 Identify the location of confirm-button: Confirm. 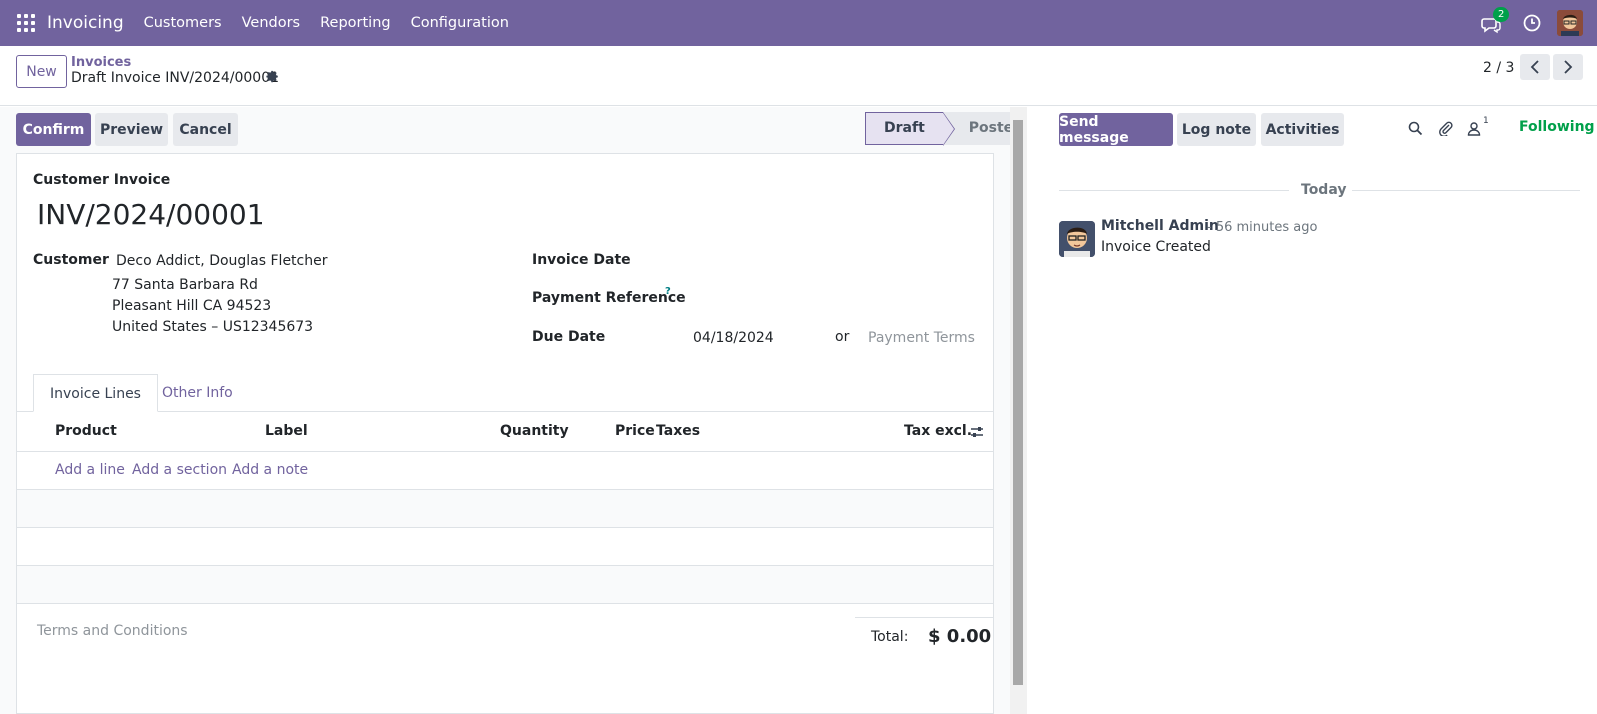
(53, 129).